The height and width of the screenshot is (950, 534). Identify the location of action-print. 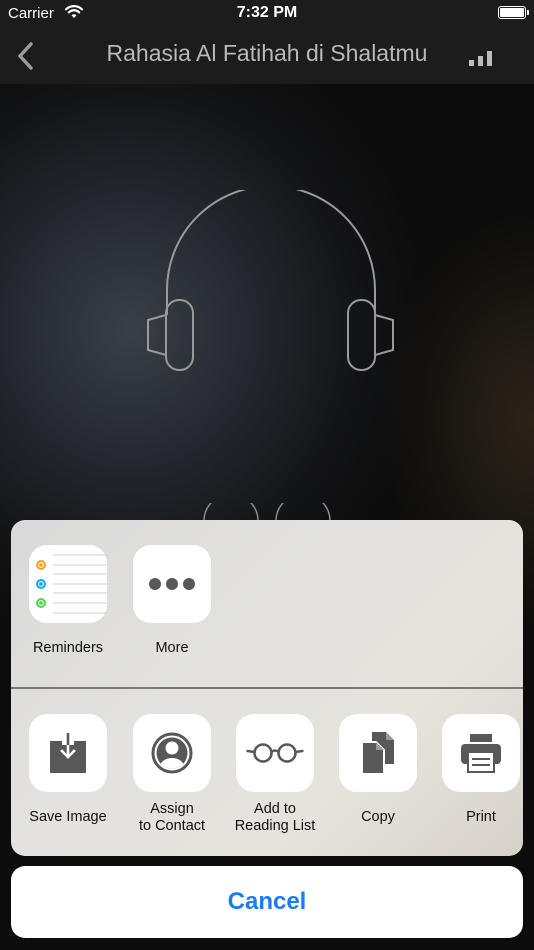
(481, 753).